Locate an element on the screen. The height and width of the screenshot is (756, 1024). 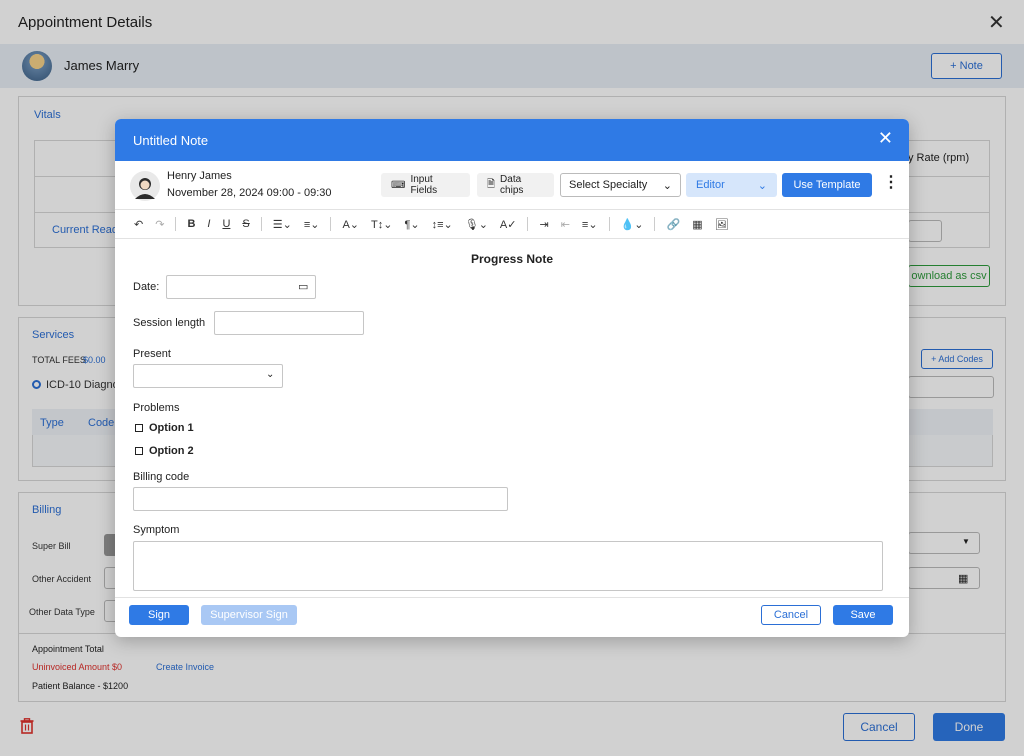
option-1-checkbox: Option 1 is located at coordinates (164, 428).